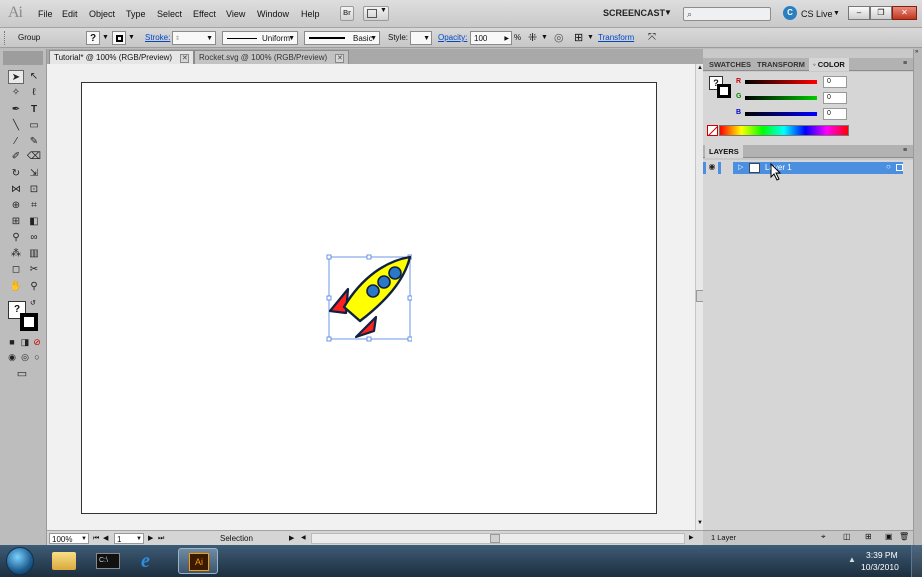  What do you see at coordinates (16, 206) in the screenshot?
I see `shape-builder-tool-icon: ⊕` at bounding box center [16, 206].